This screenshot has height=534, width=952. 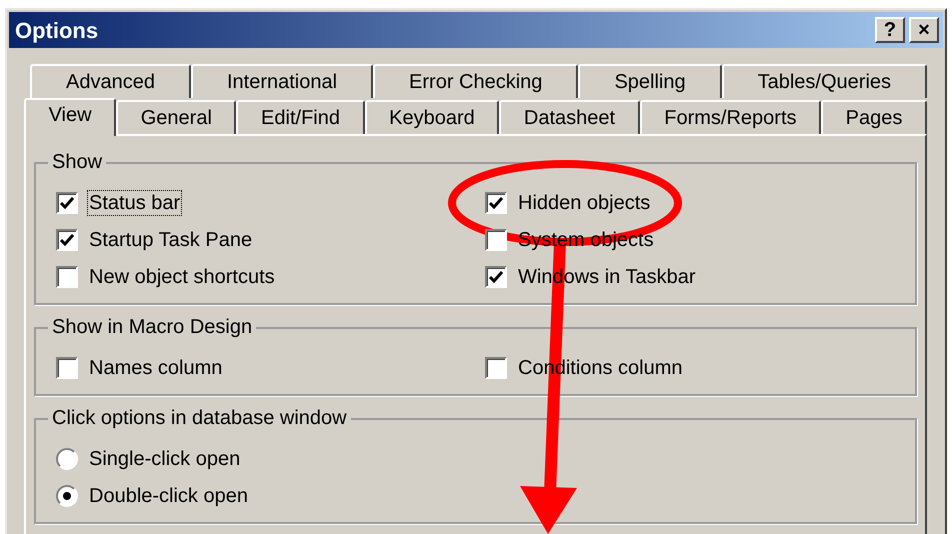 I want to click on tab: View, so click(x=70, y=117).